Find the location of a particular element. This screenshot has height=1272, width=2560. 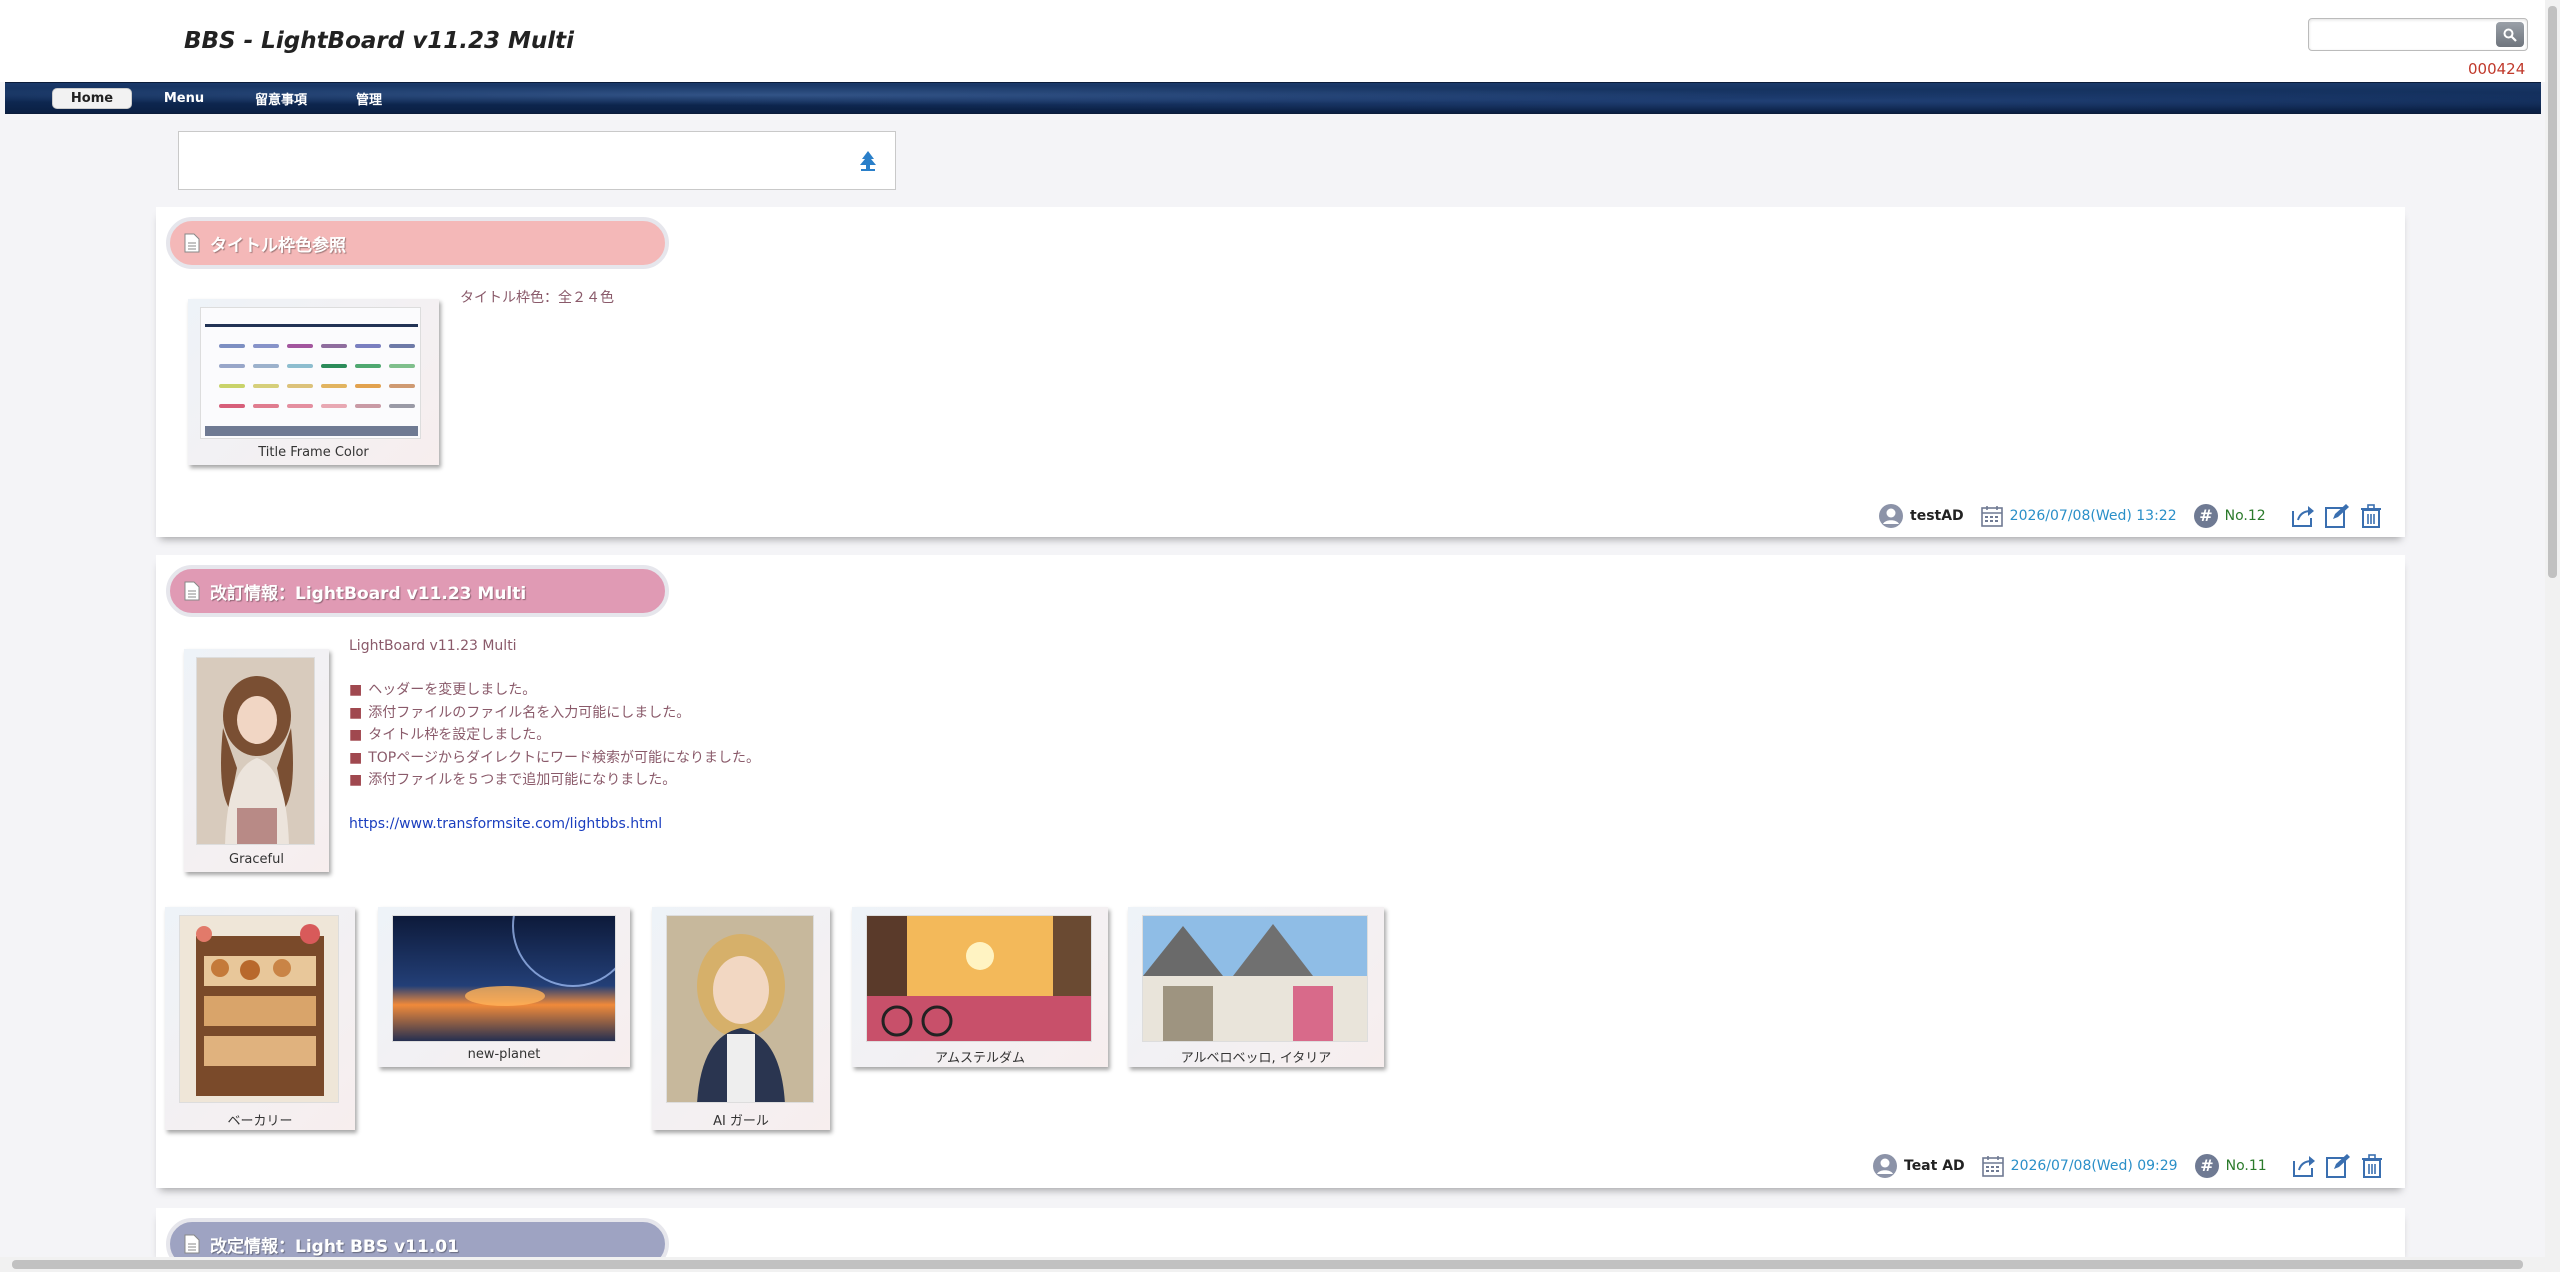

tree-icon is located at coordinates (868, 161).